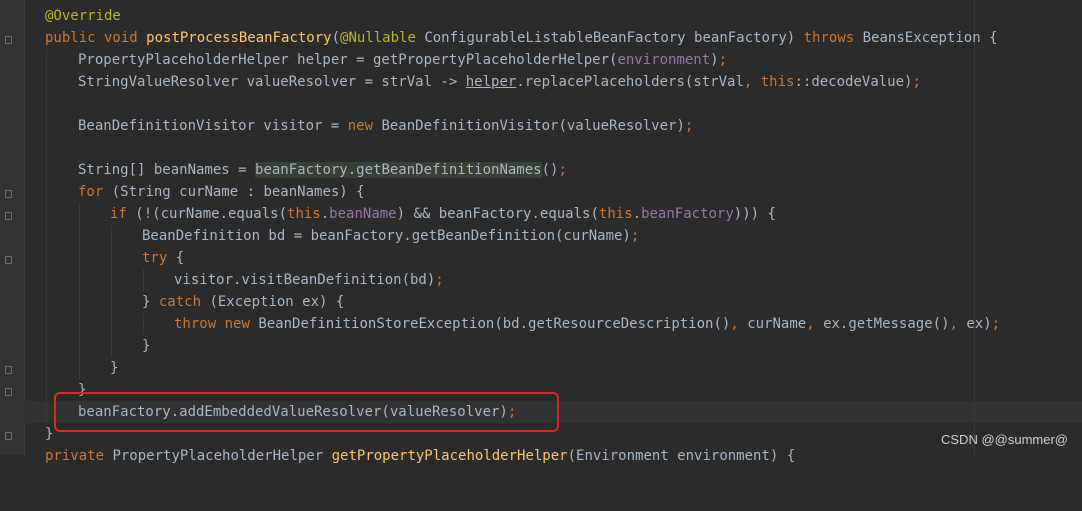 The height and width of the screenshot is (511, 1082). I want to click on code-text: try {, so click(163, 258).